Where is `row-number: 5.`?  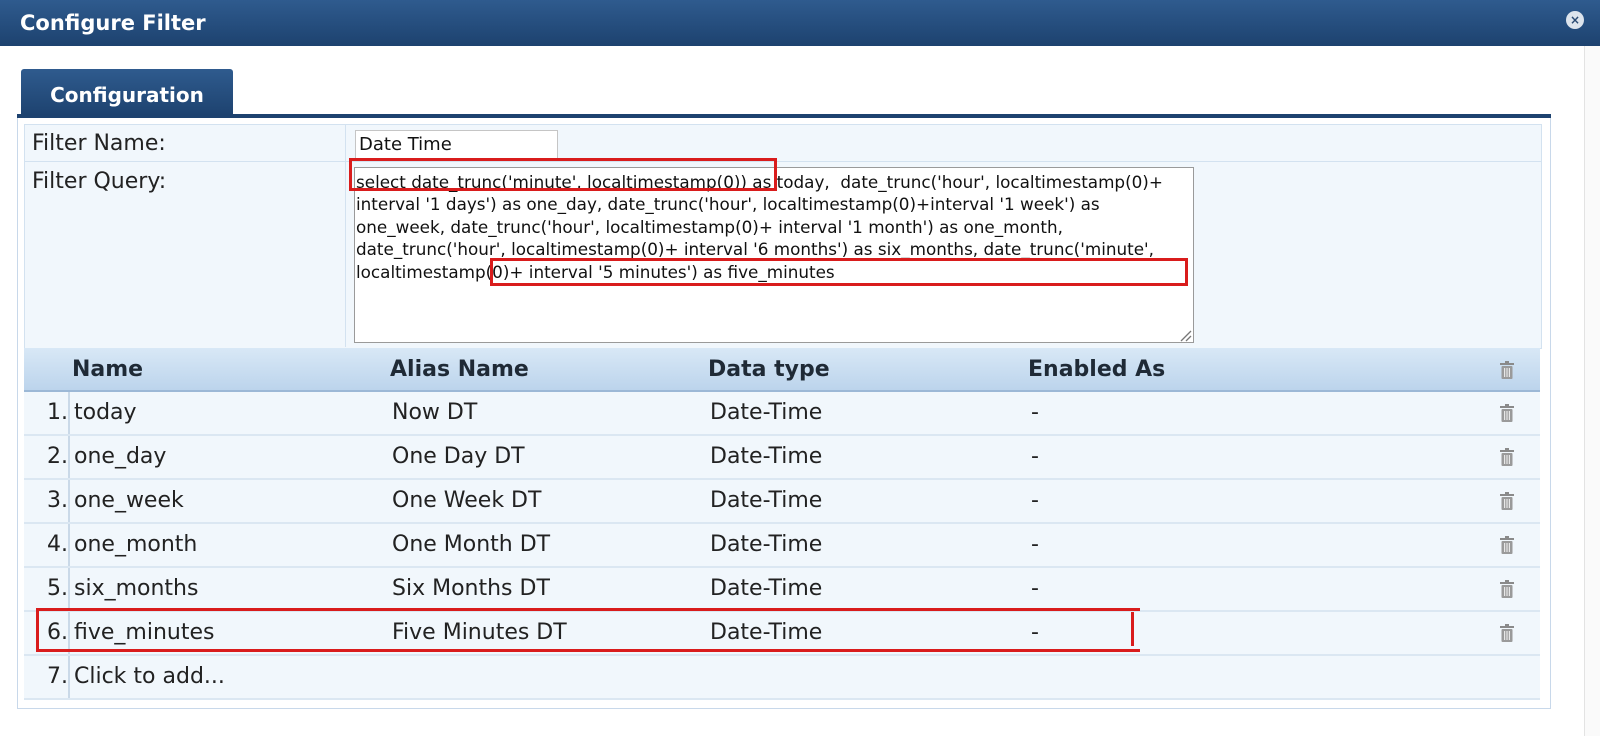 row-number: 5. is located at coordinates (47, 589).